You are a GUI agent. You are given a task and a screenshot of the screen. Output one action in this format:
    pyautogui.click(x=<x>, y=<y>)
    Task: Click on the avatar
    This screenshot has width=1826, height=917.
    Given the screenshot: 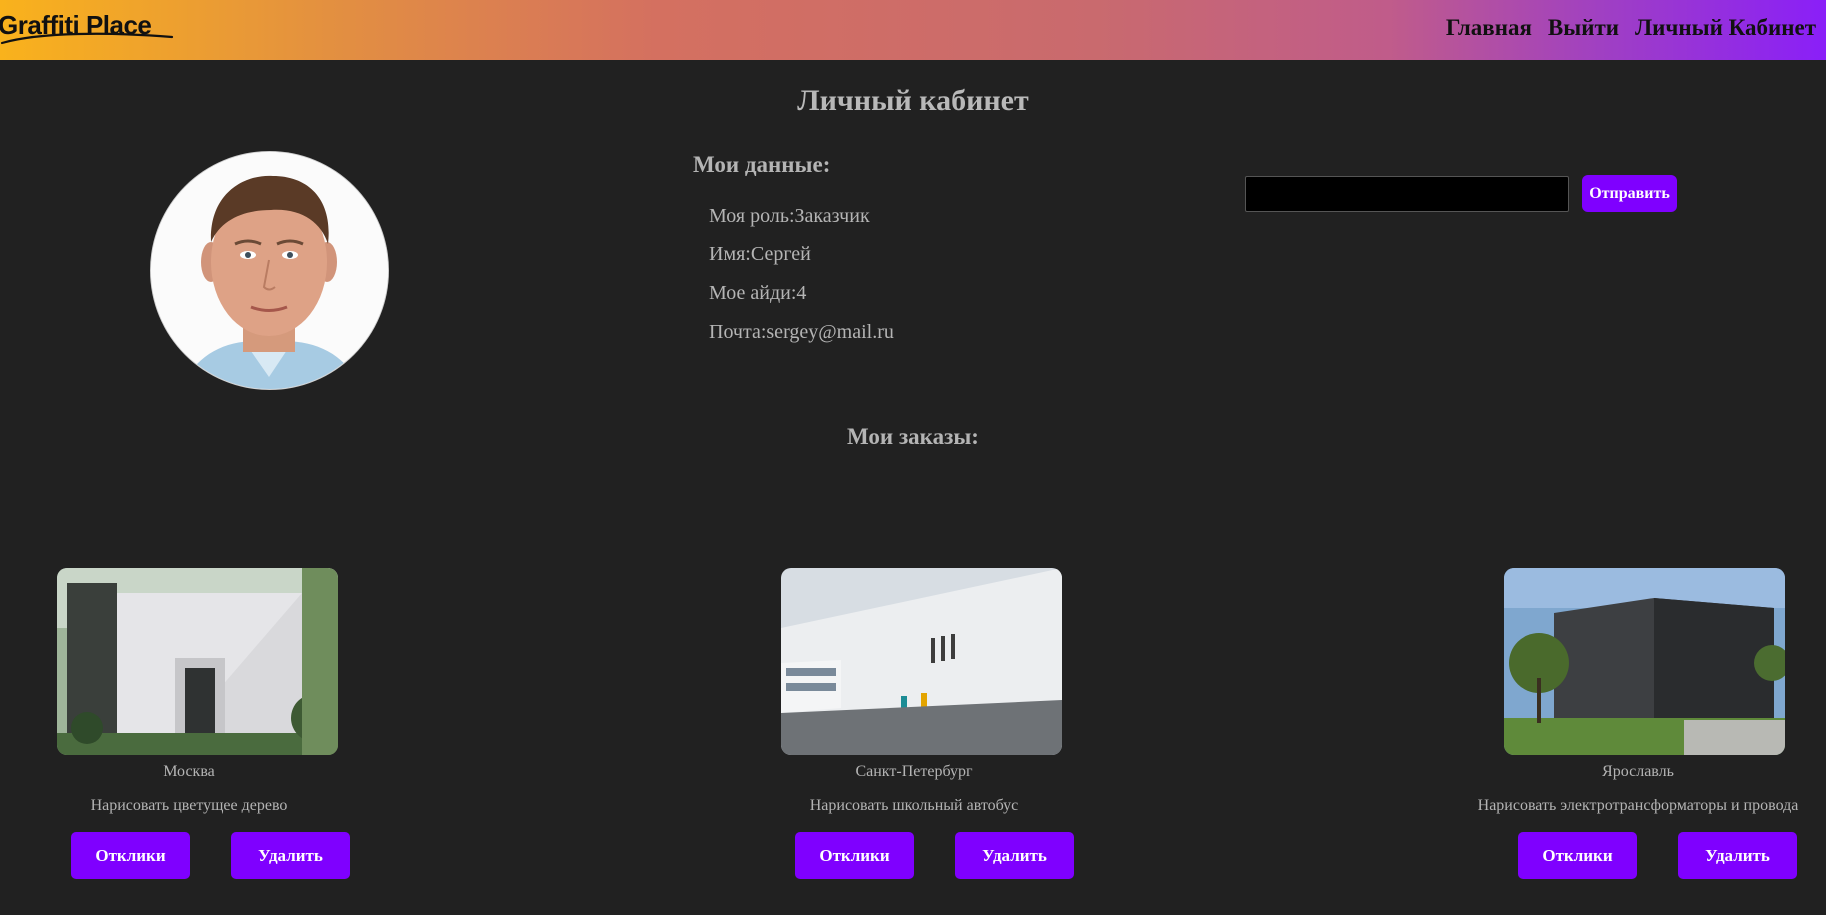 What is the action you would take?
    pyautogui.click(x=269, y=270)
    